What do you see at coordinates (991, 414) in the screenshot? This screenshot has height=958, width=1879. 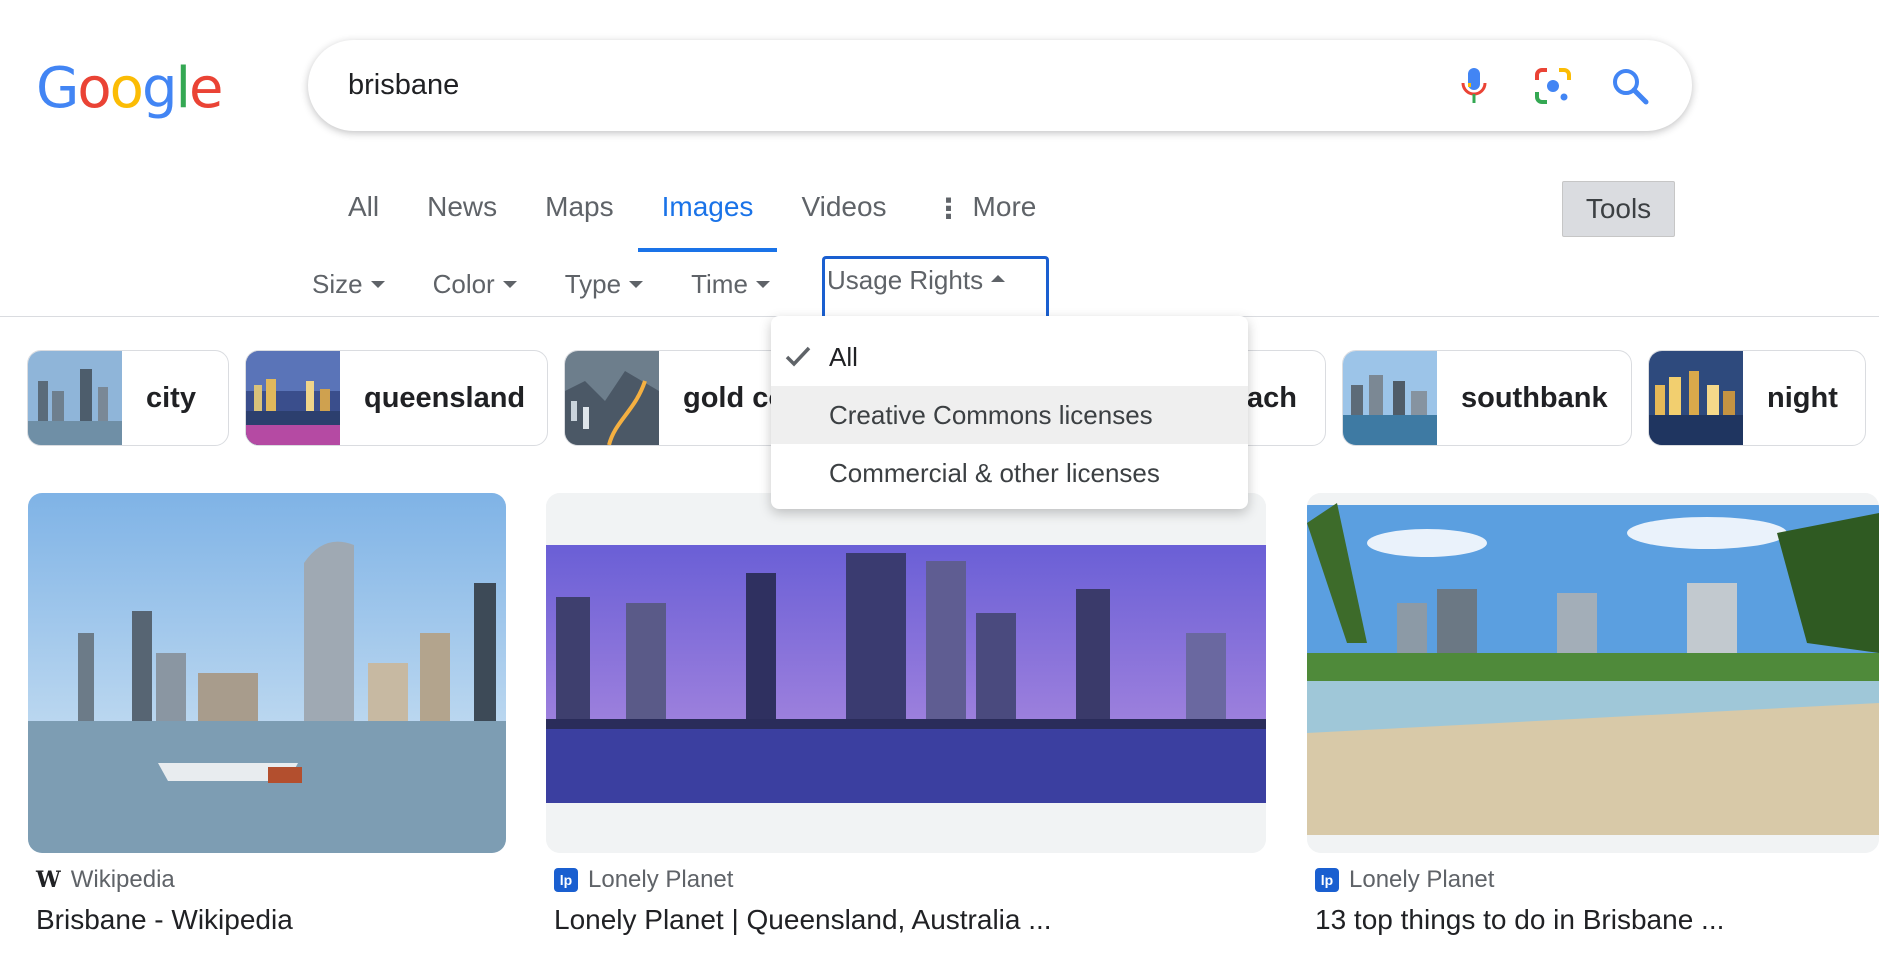 I see `usage-option-label: Creative Commons licenses` at bounding box center [991, 414].